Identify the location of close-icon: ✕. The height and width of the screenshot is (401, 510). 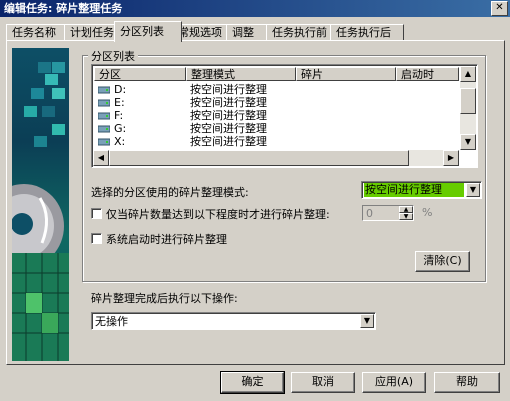
(499, 8).